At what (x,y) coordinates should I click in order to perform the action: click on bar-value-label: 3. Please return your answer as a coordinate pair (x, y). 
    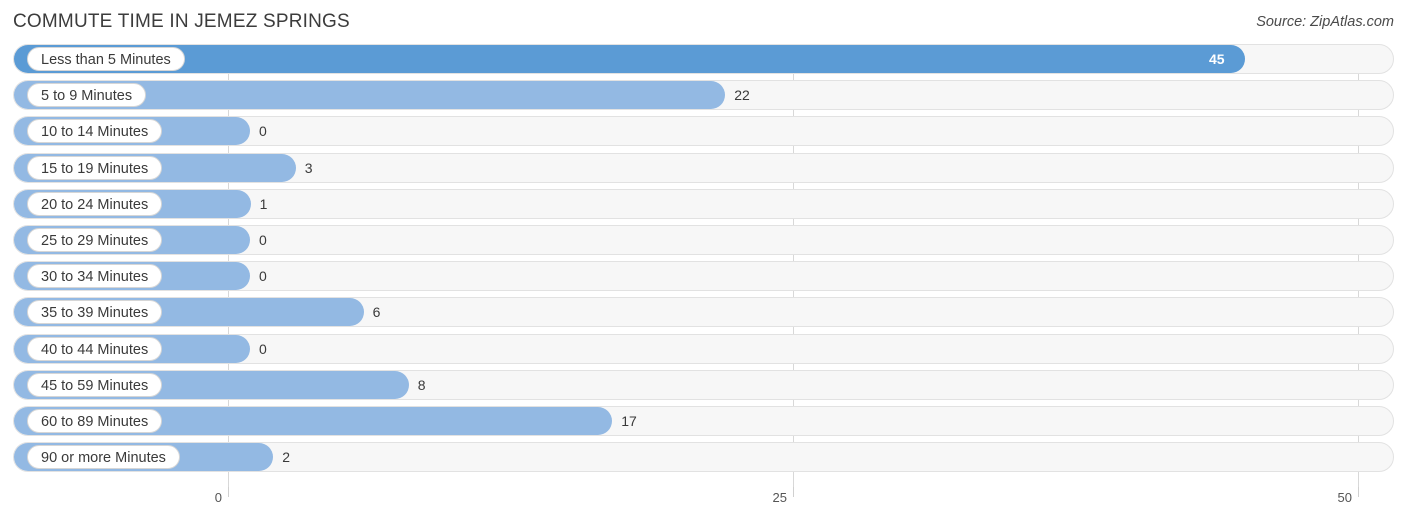
    Looking at the image, I should click on (308, 167).